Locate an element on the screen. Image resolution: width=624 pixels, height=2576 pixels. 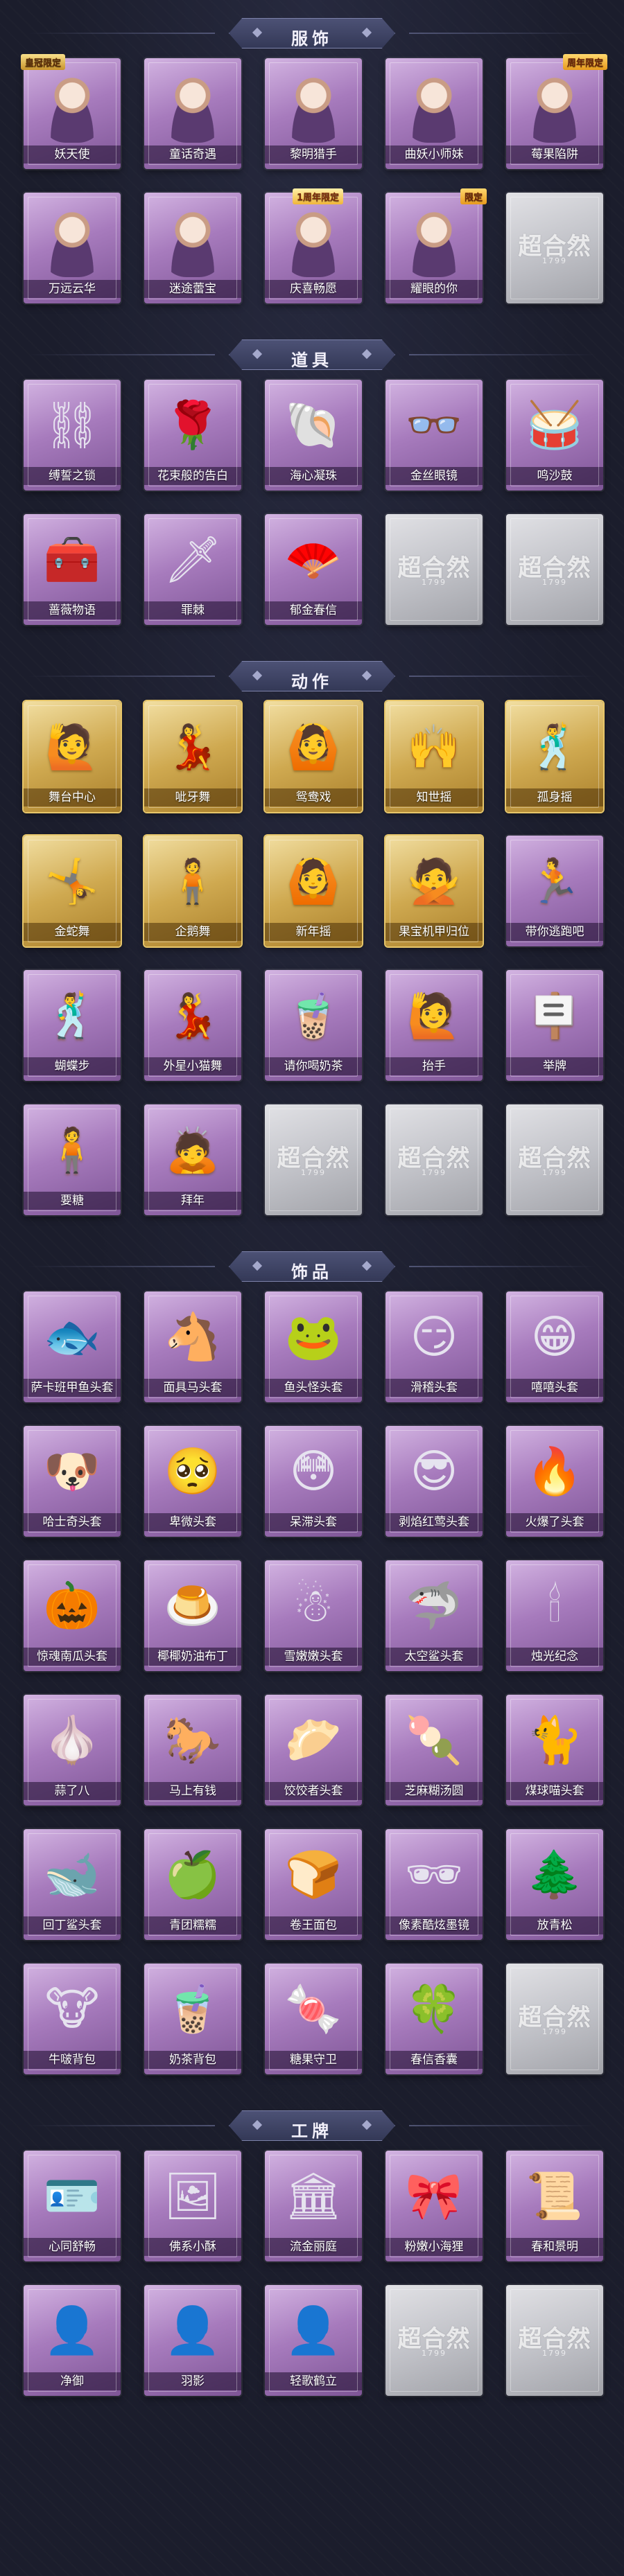
item-card: 😁 嘻嘻头套 is located at coordinates (554, 1347).